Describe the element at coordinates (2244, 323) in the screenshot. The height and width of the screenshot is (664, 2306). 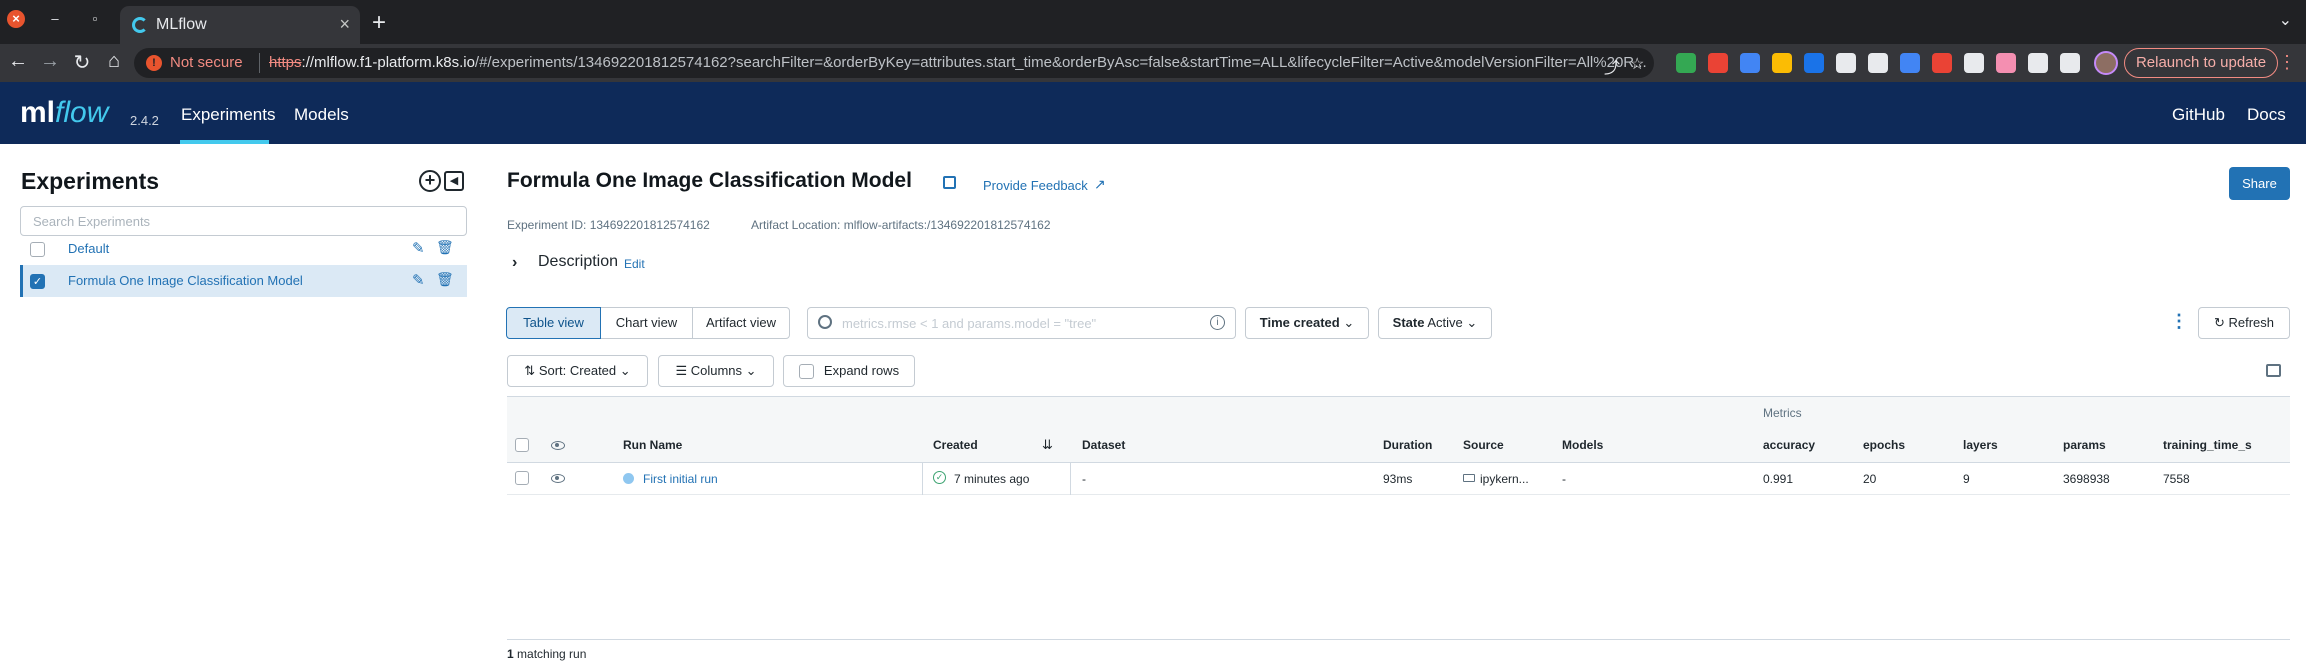
I see `refresh-button: ↻ Refresh` at that location.